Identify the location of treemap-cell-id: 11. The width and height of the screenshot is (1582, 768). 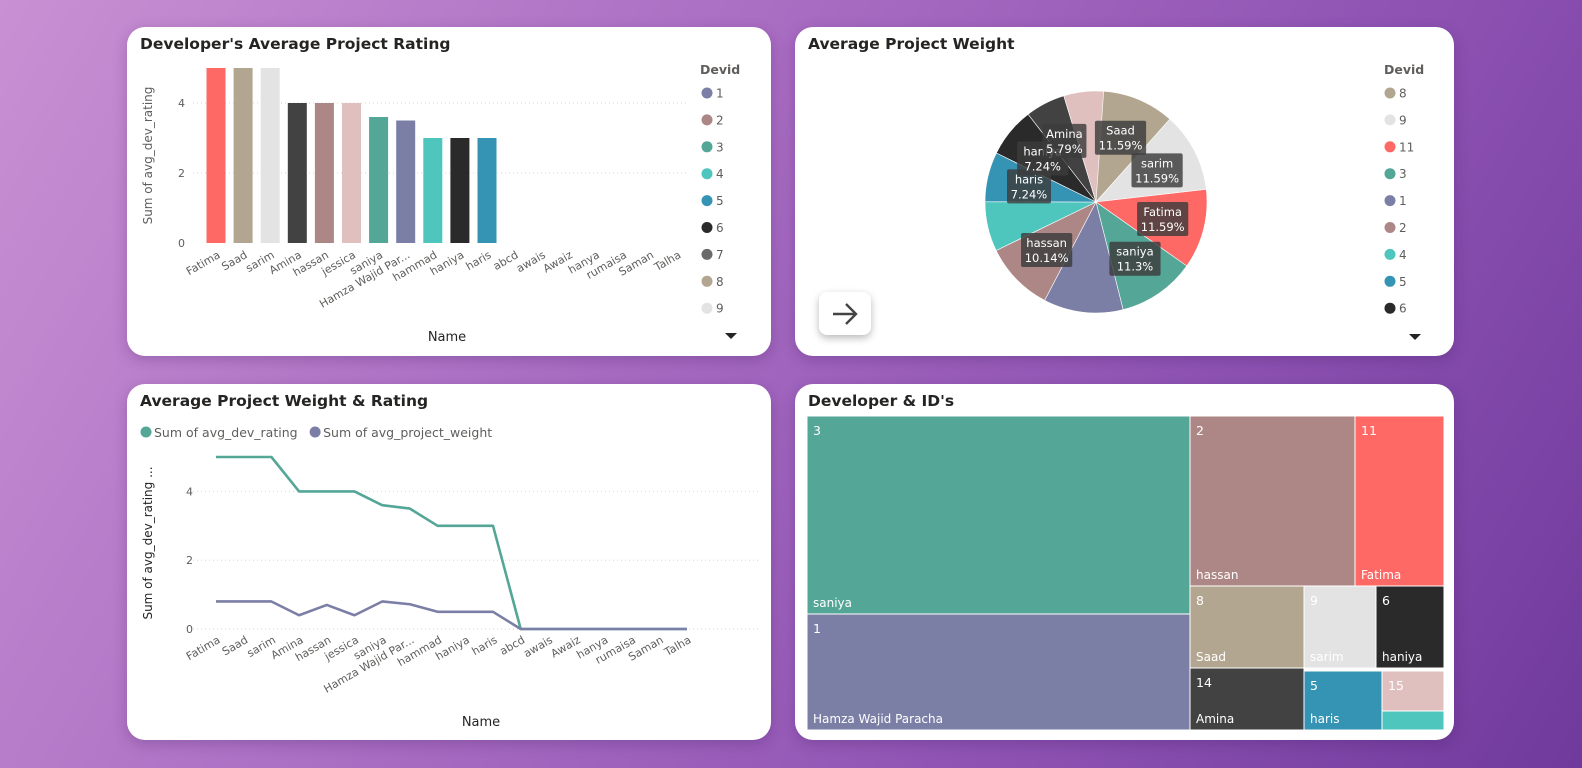
(1369, 430).